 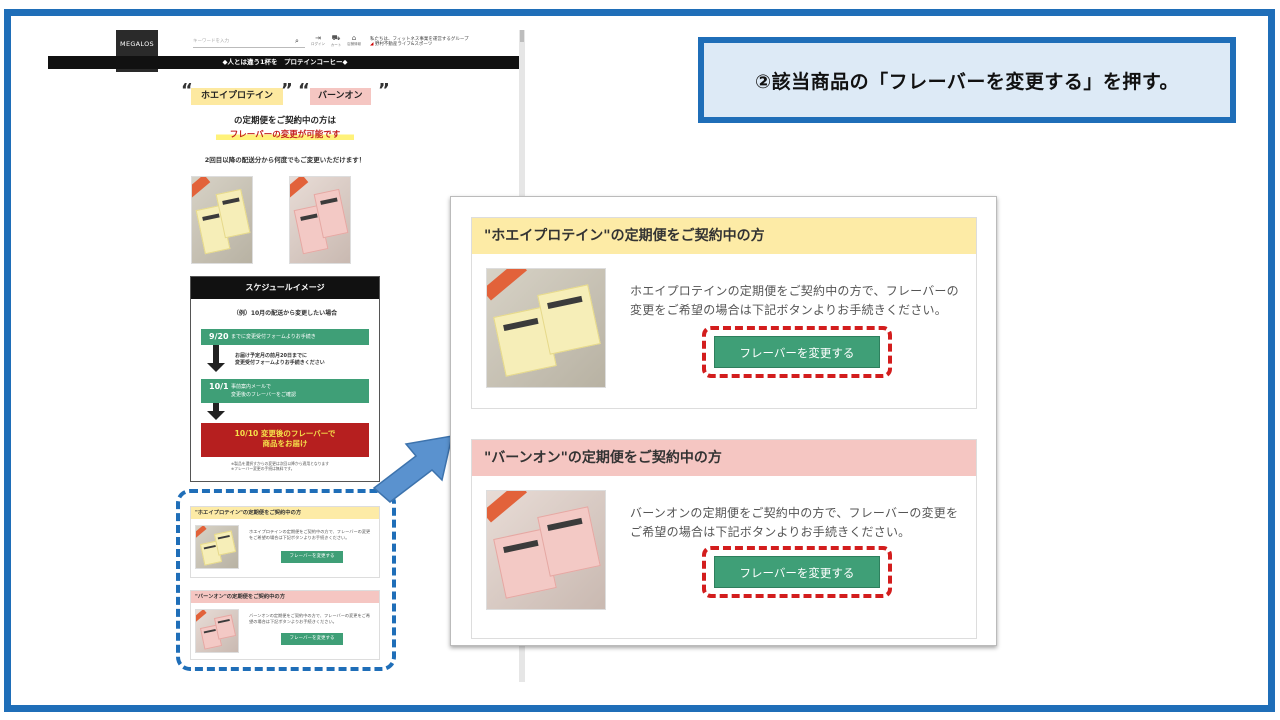 What do you see at coordinates (340, 96) in the screenshot?
I see `tag-burnon: バーンオン` at bounding box center [340, 96].